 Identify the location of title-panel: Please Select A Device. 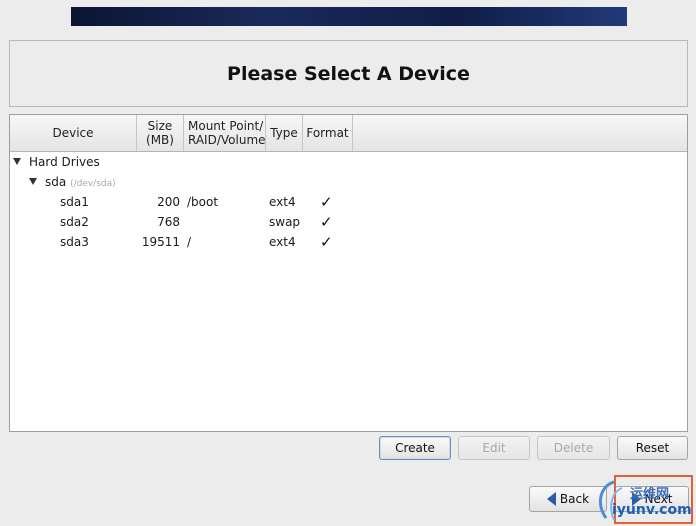
(348, 73).